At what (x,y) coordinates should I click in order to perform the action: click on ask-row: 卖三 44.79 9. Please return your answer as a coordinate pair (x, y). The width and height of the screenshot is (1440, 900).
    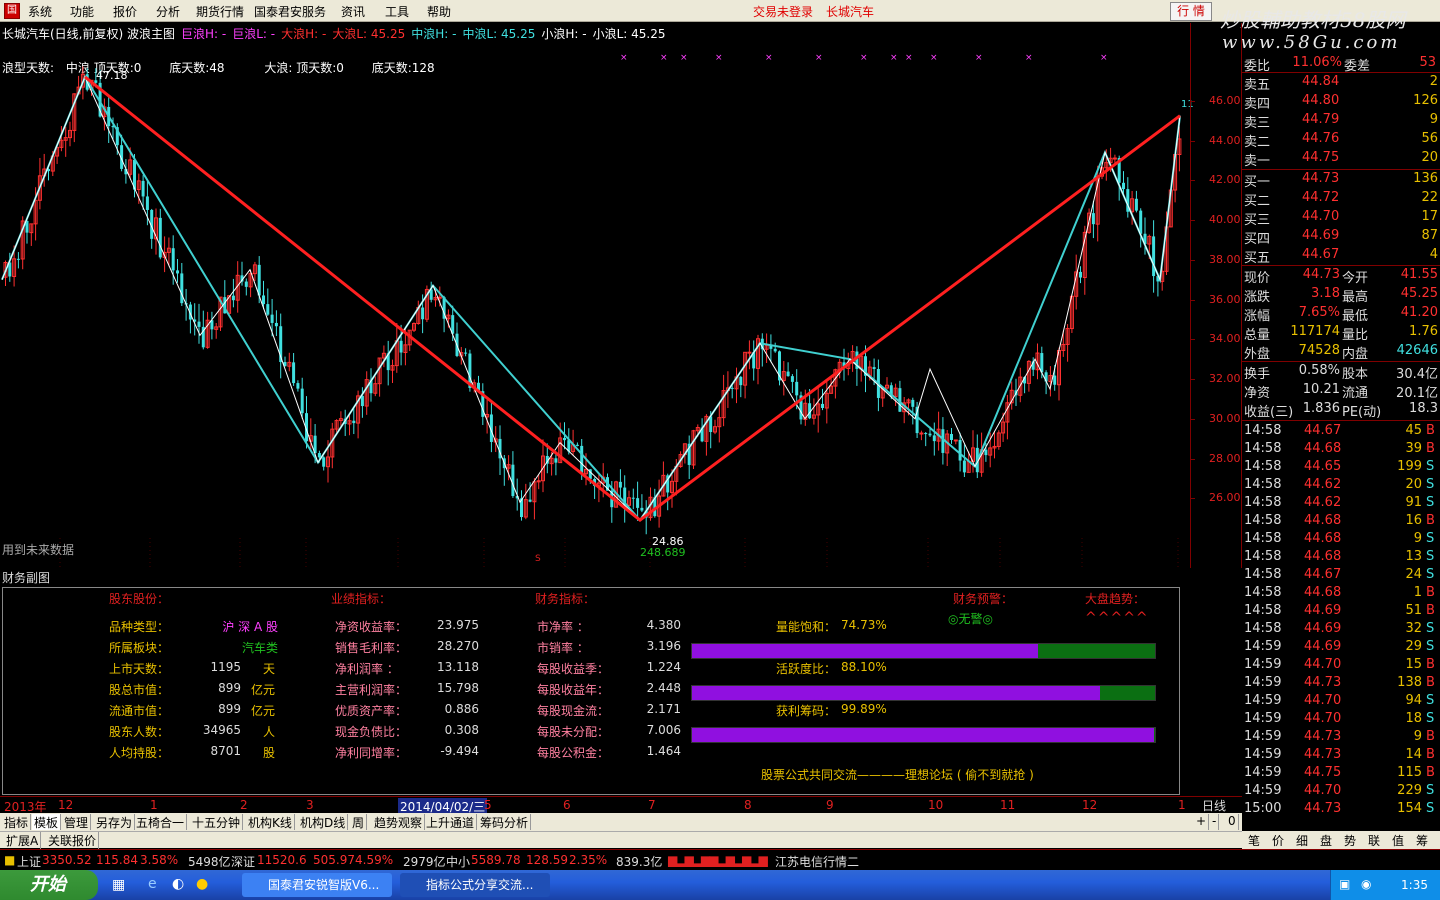
    Looking at the image, I should click on (1341, 121).